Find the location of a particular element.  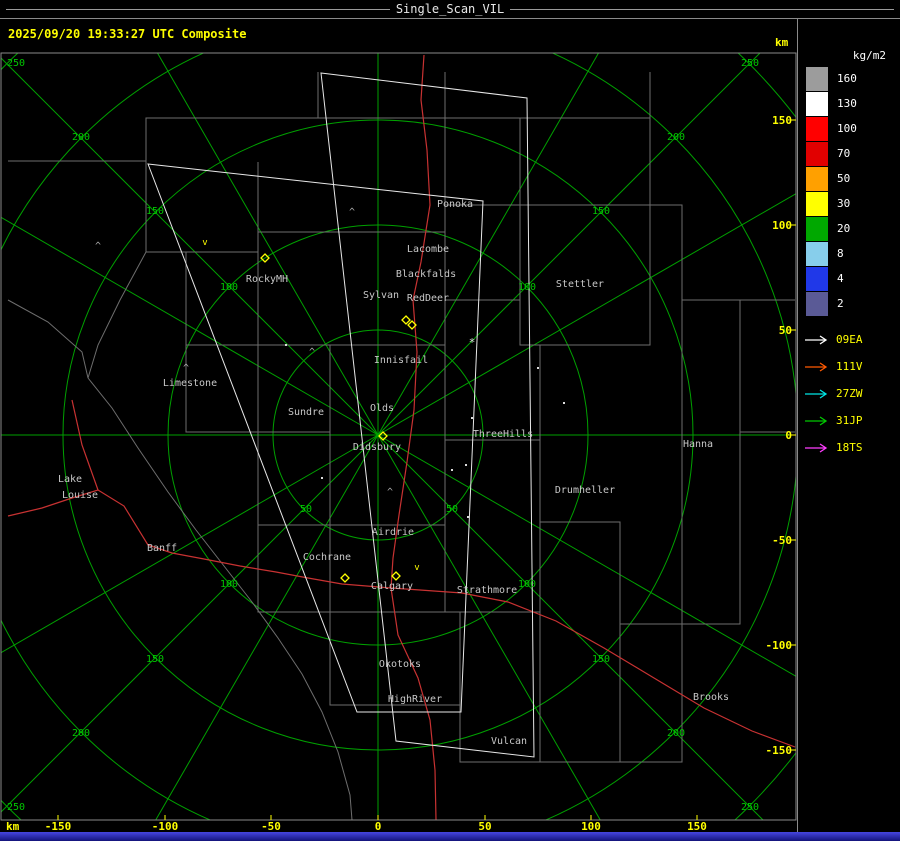

colorbar-entry: 2 is located at coordinates (849, 303).